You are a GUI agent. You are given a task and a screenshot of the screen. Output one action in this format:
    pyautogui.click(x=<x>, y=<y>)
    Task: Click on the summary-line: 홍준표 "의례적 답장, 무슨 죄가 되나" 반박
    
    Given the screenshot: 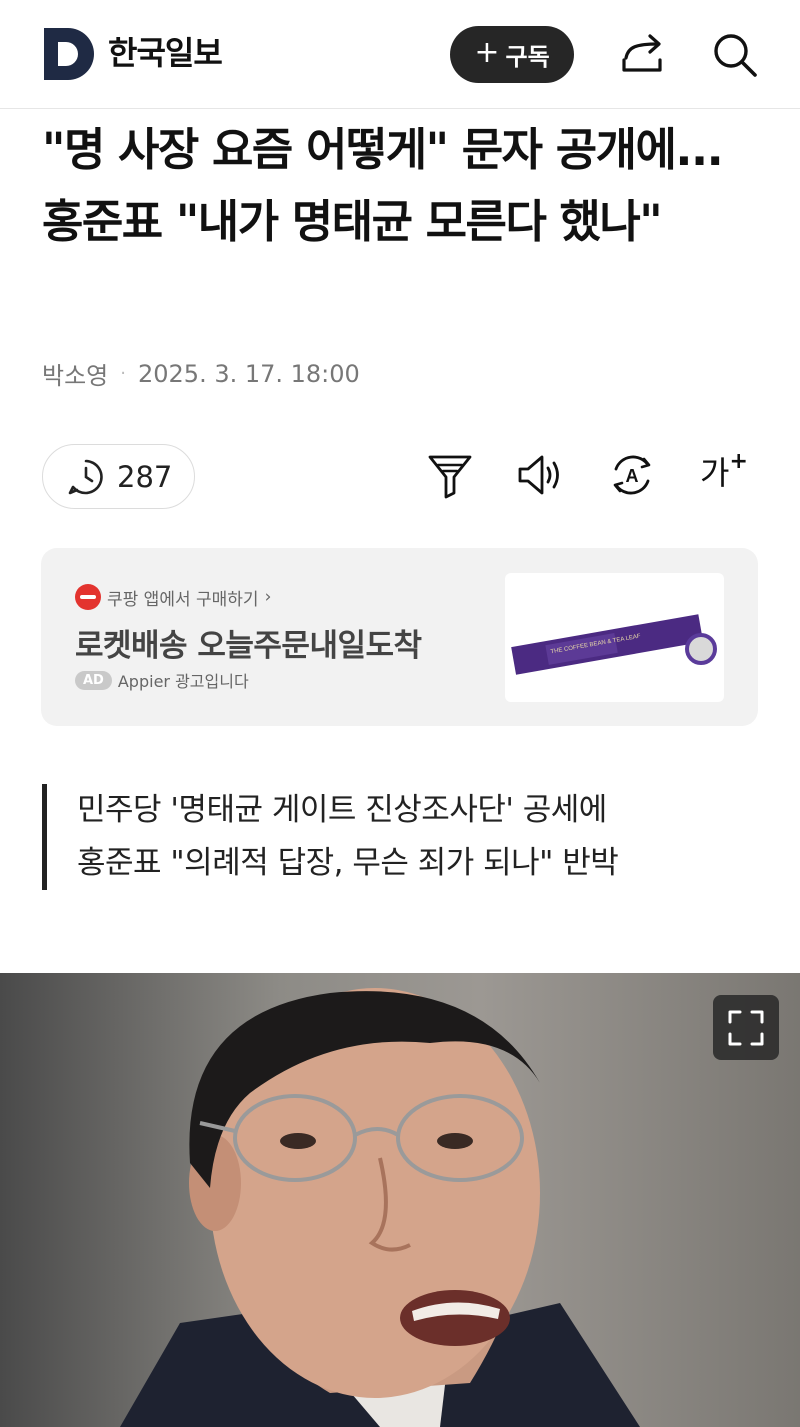 What is the action you would take?
    pyautogui.click(x=348, y=863)
    